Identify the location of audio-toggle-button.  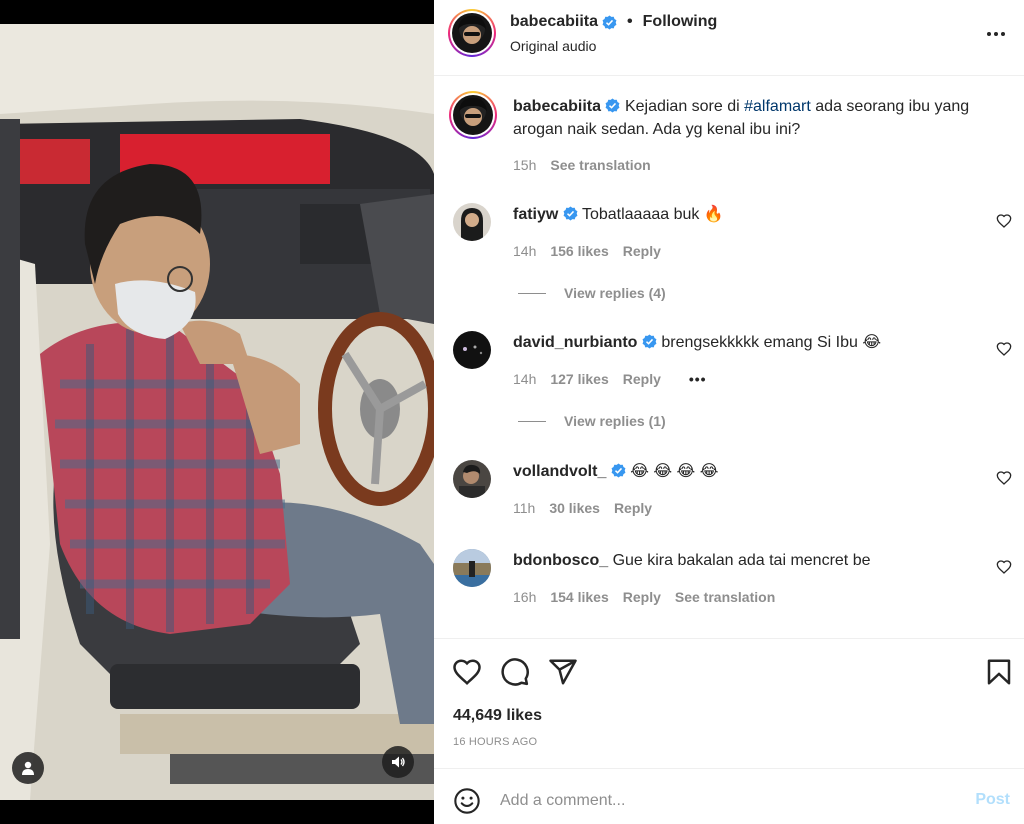
(398, 762).